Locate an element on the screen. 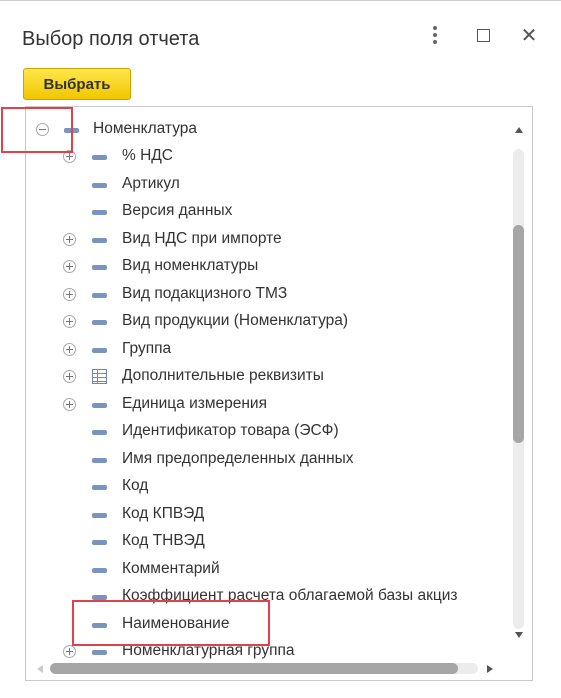 The image size is (561, 698). tree-row-label: Артикул is located at coordinates (151, 183).